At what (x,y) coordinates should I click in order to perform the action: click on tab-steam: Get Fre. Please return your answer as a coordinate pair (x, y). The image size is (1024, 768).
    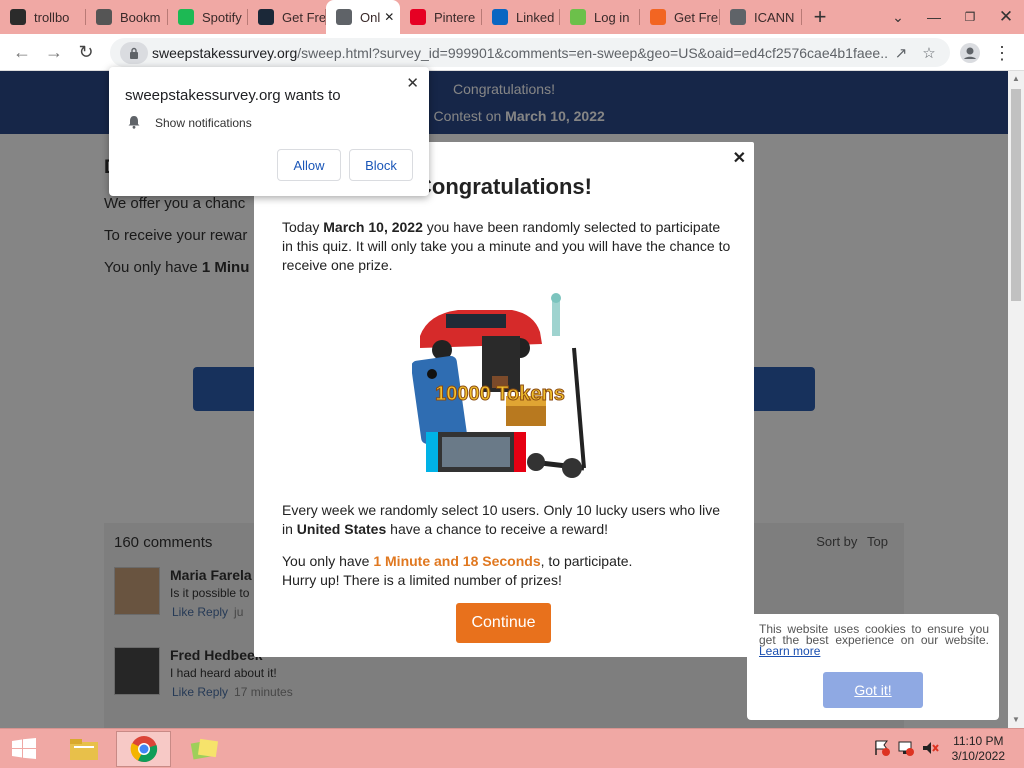
    Looking at the image, I should click on (287, 17).